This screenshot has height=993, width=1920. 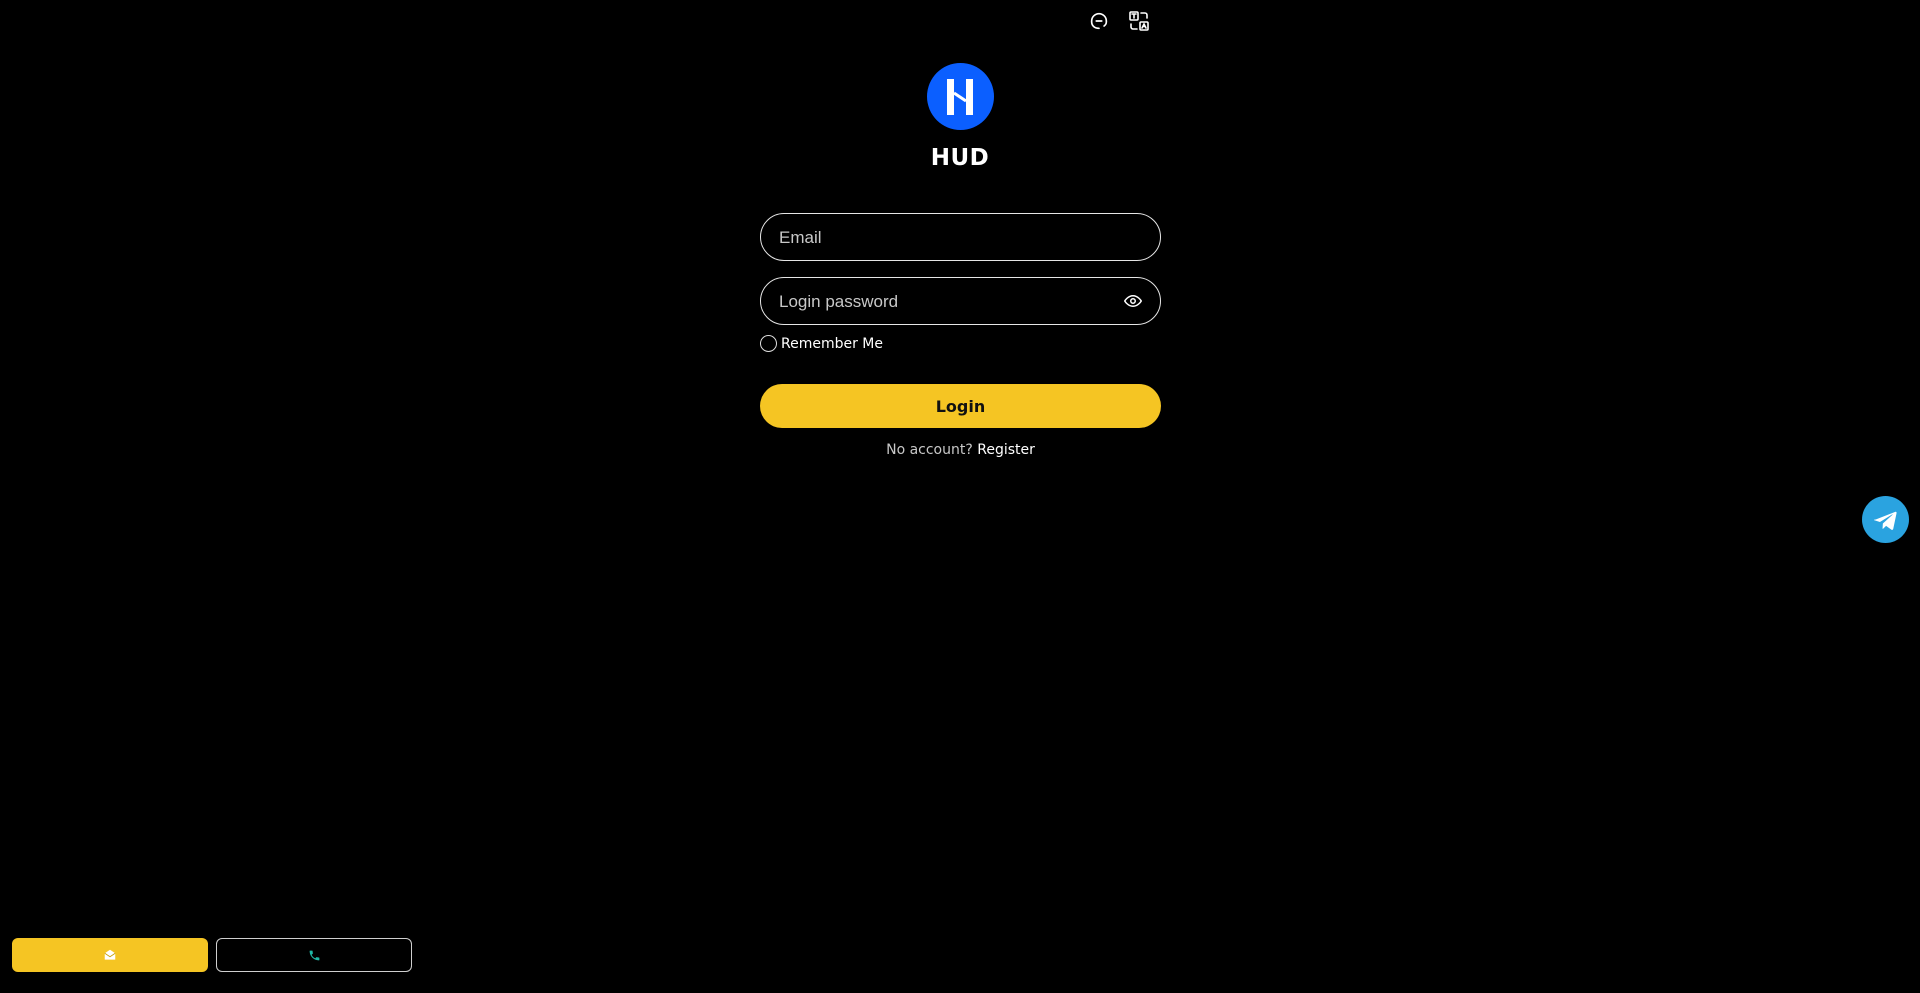 I want to click on login-form: Remember Me Login No account? Register, so click(x=960, y=335).